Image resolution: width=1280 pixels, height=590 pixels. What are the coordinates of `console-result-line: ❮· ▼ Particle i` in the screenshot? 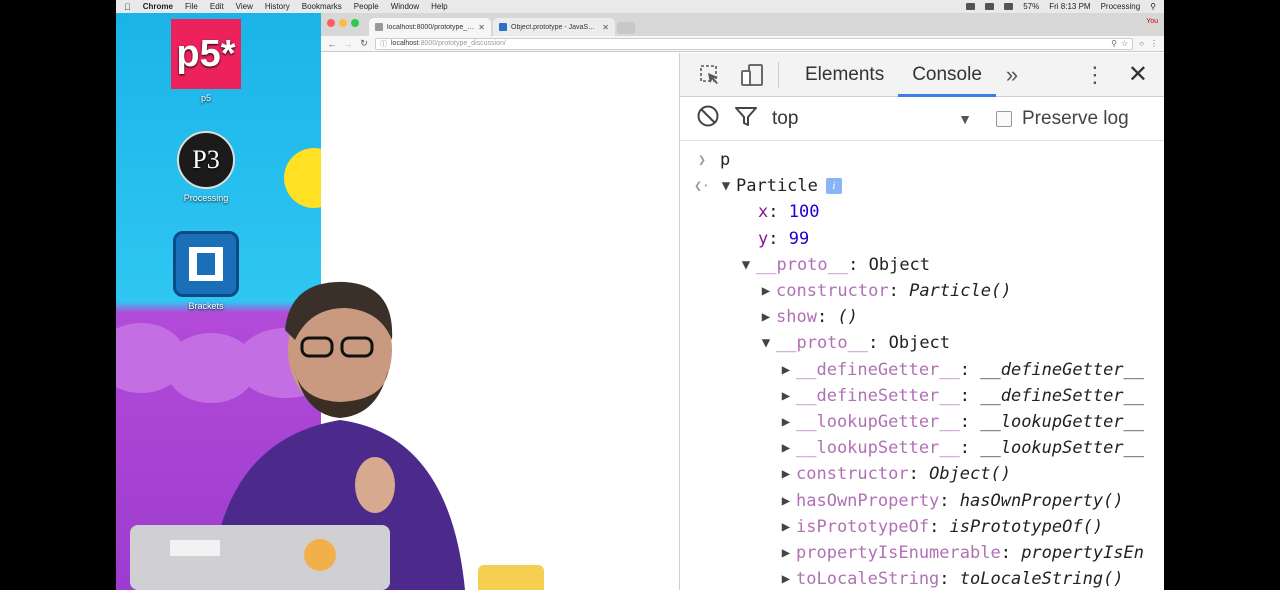 It's located at (922, 186).